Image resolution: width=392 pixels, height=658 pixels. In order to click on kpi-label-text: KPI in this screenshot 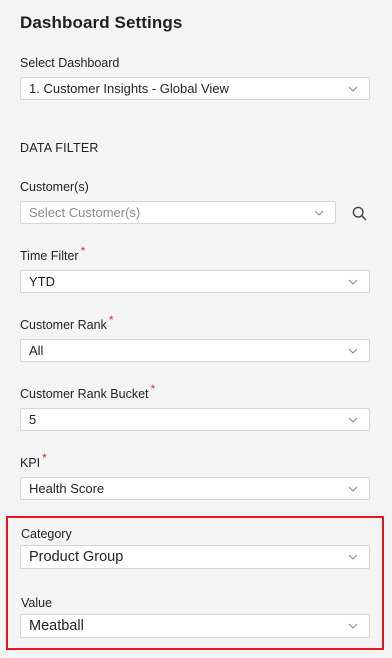, I will do `click(30, 463)`.